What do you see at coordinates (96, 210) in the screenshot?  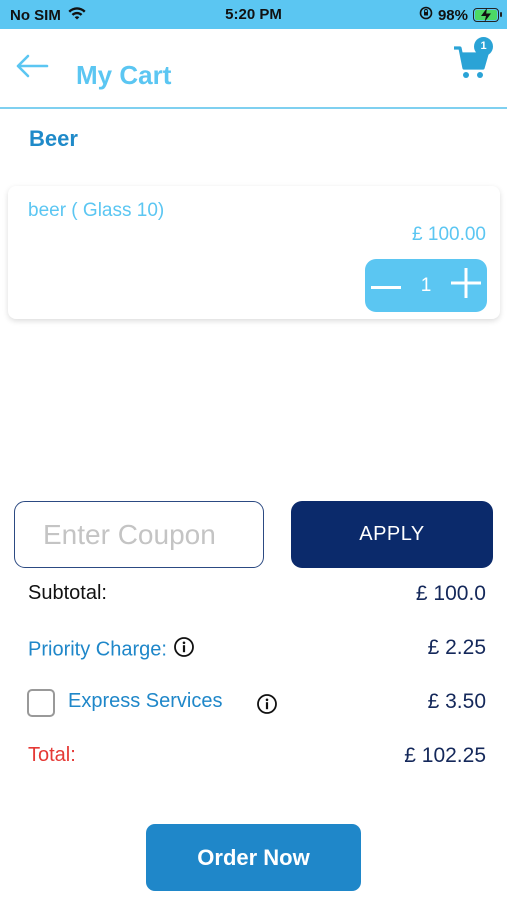 I see `item-name: beer ( Glass 10)` at bounding box center [96, 210].